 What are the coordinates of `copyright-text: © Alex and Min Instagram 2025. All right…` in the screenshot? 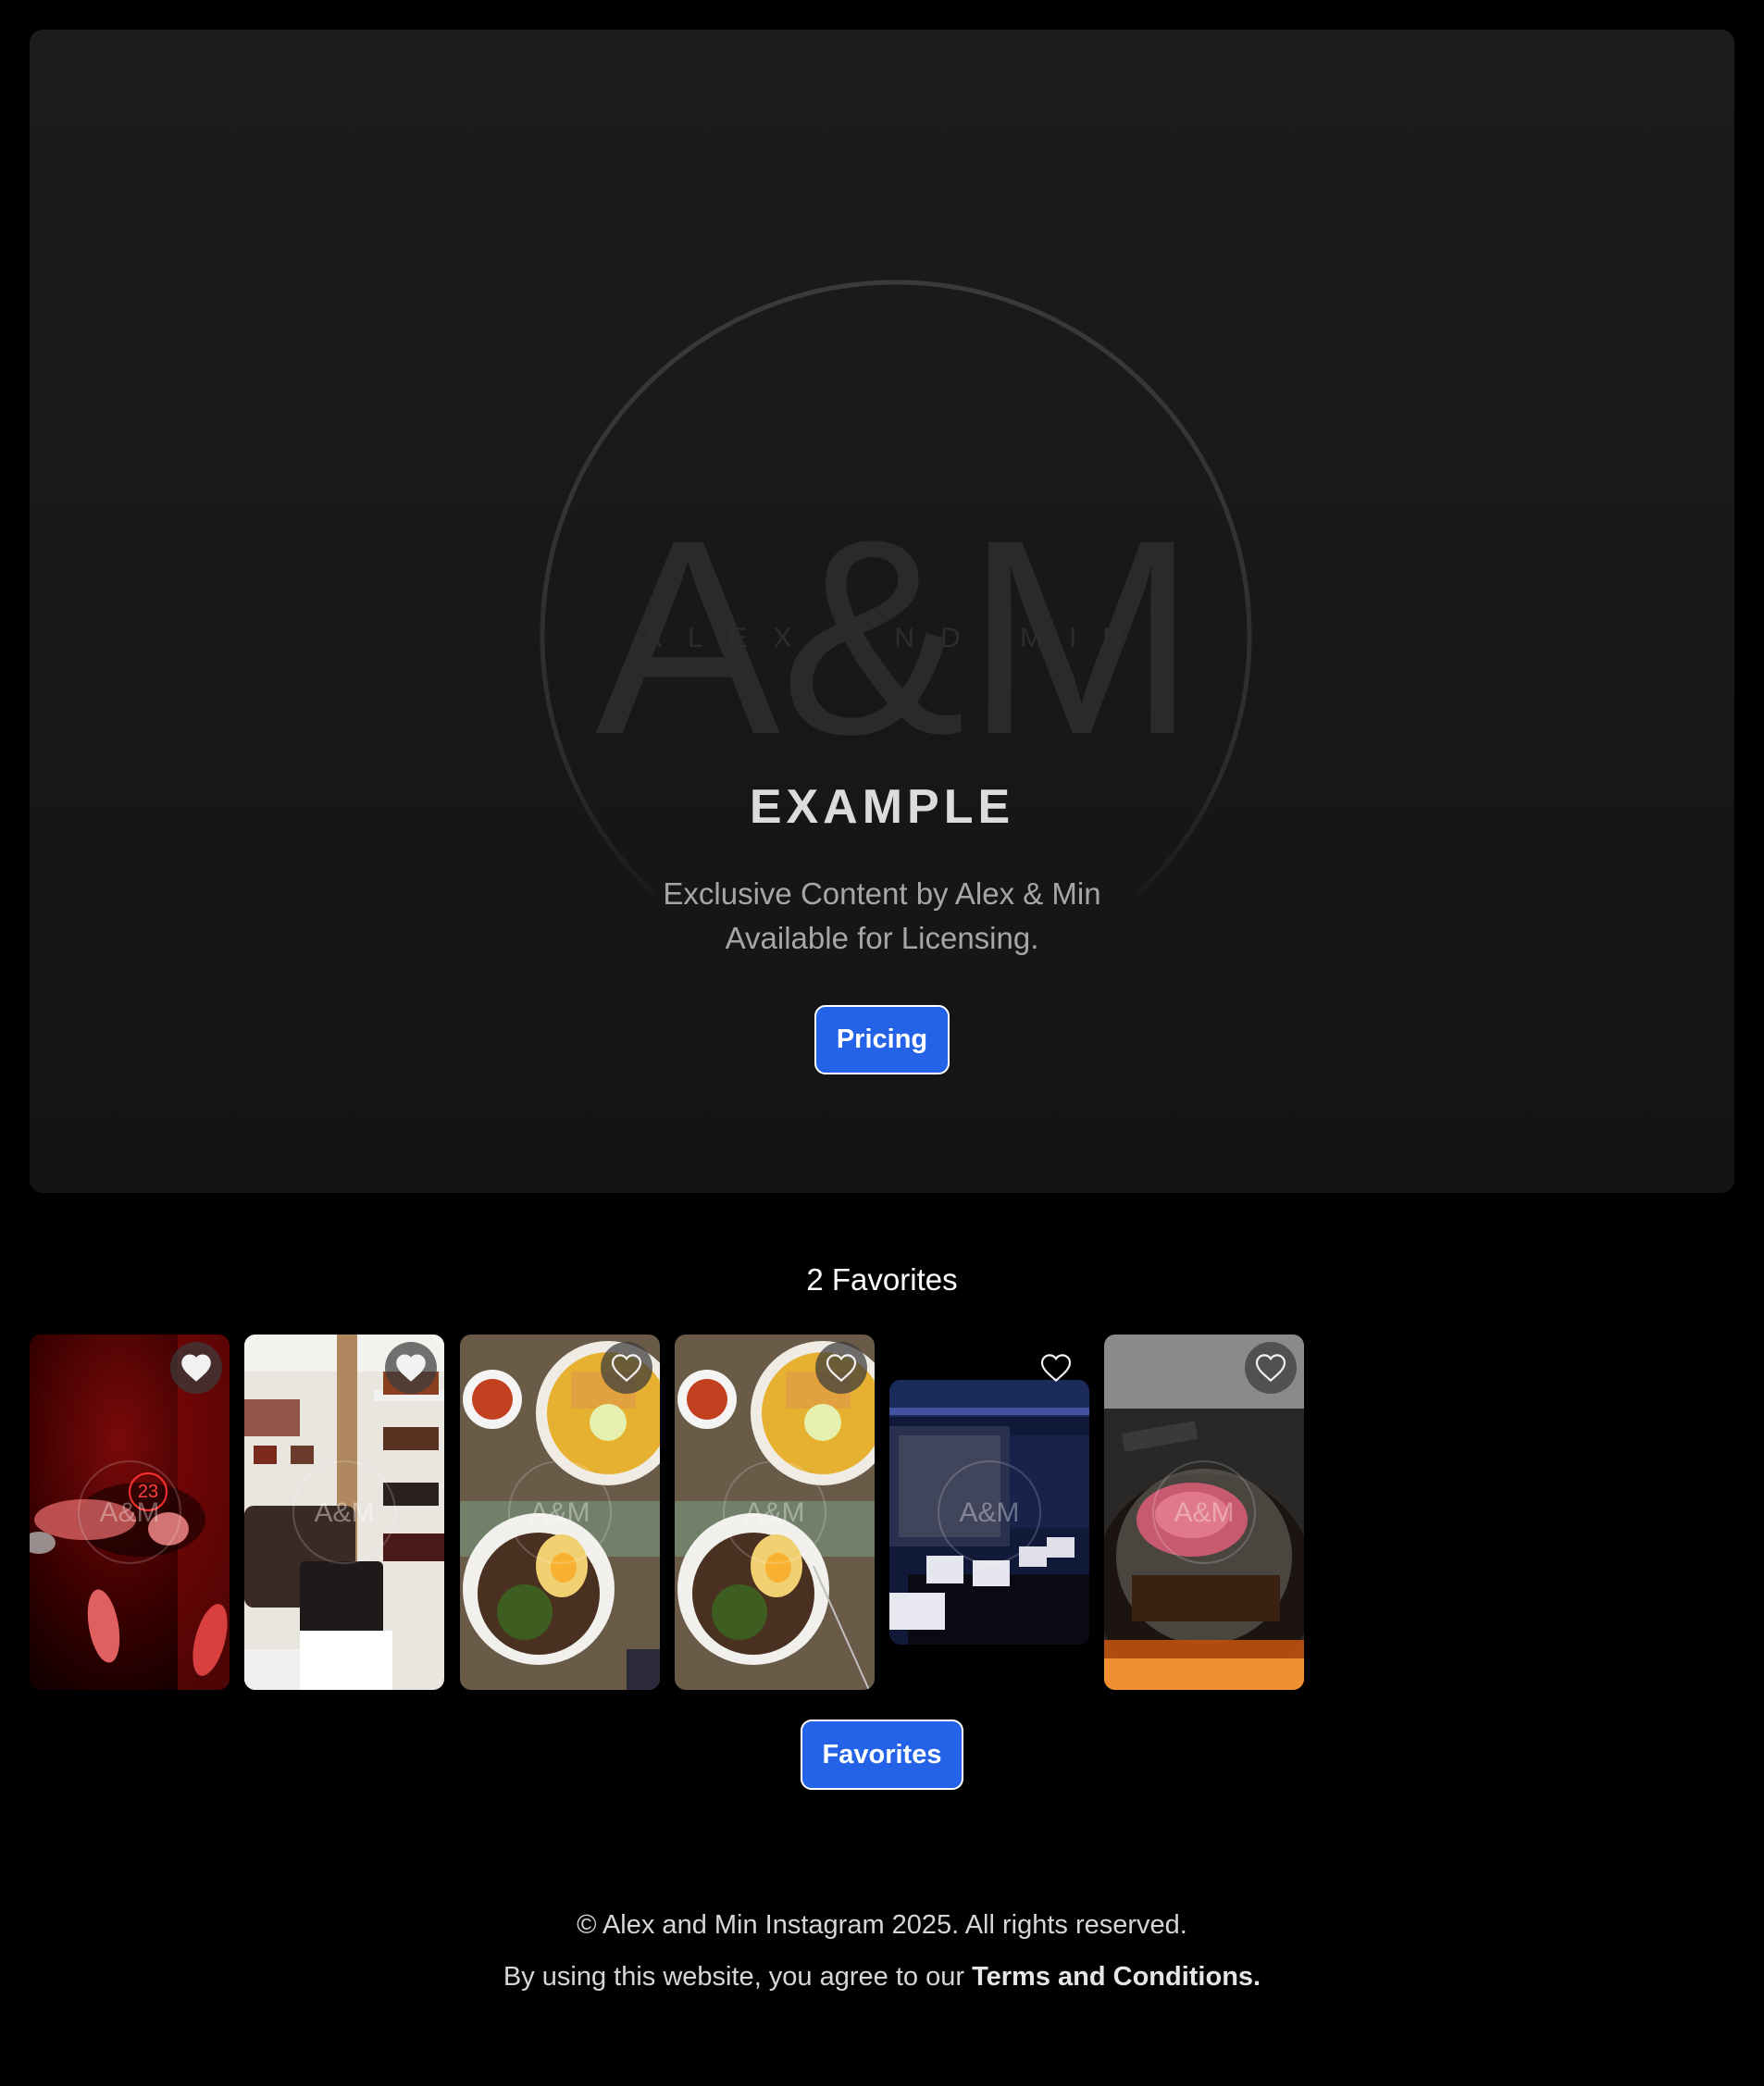 It's located at (882, 1925).